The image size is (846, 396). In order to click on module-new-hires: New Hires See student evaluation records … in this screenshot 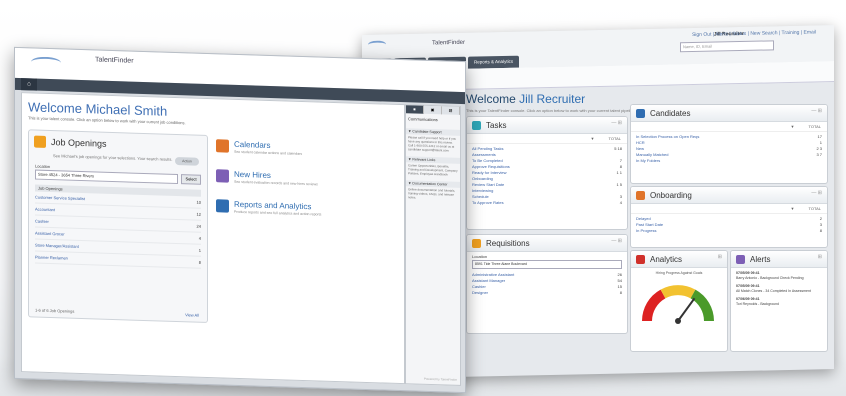, I will do `click(267, 177)`.